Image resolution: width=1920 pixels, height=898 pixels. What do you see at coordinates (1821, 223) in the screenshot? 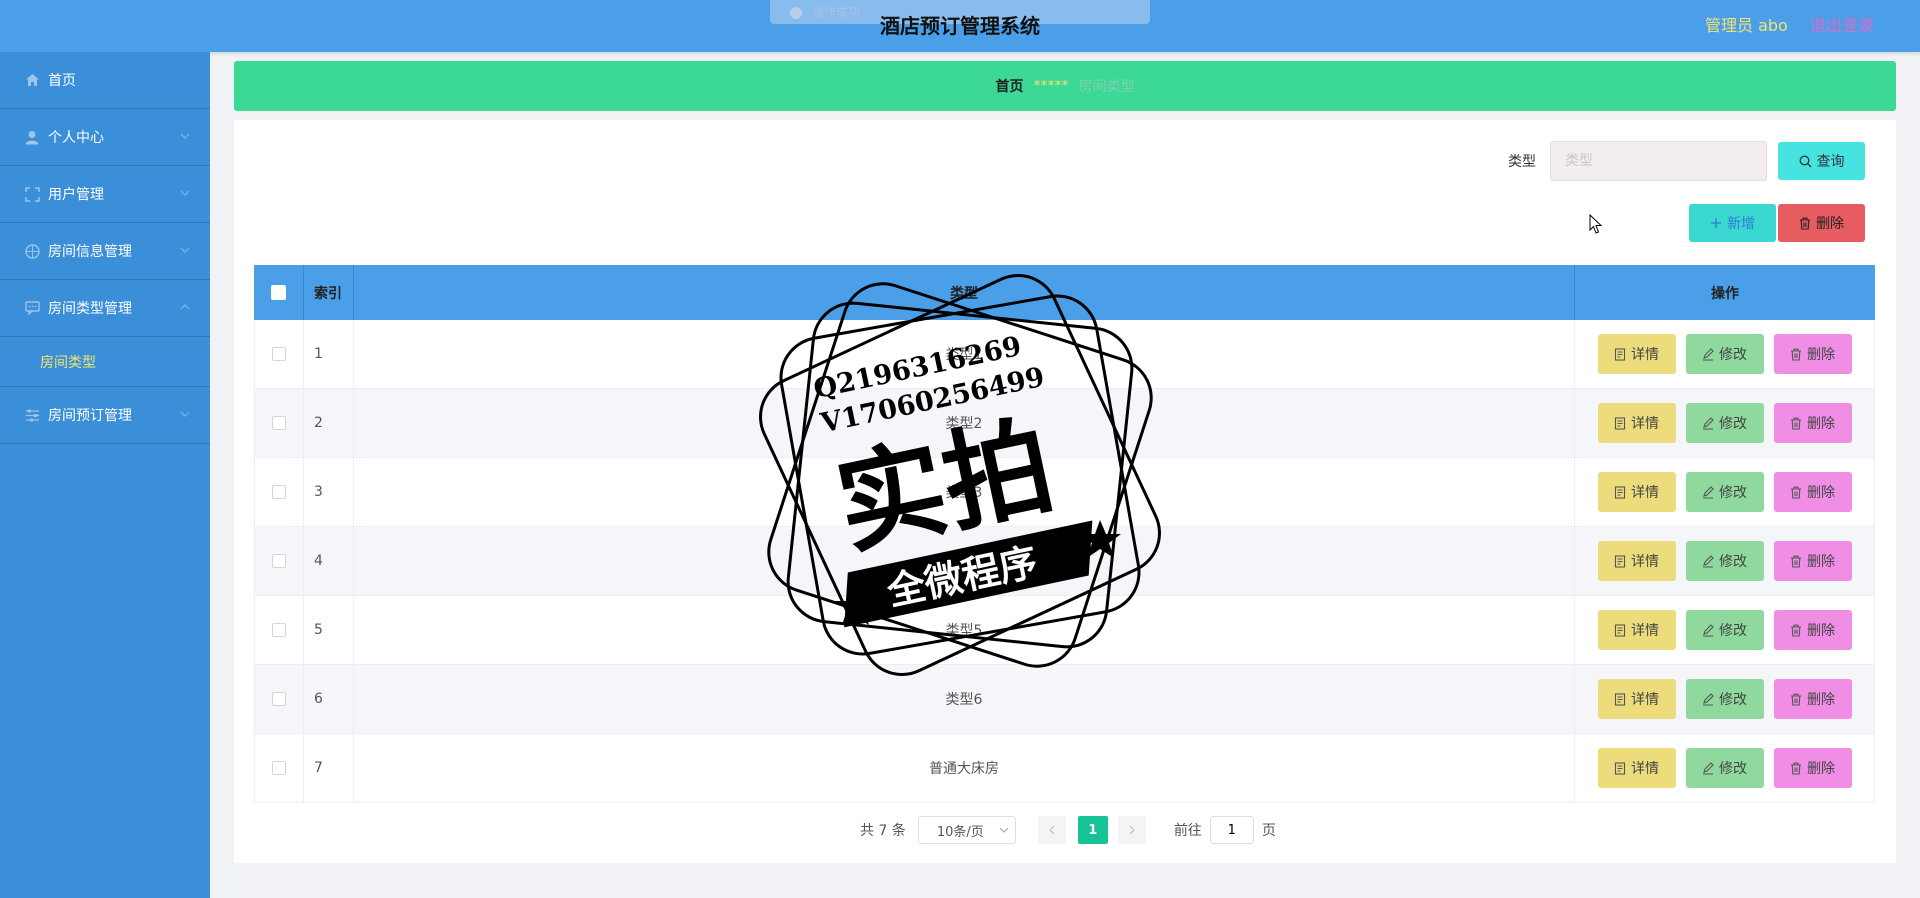
I see `batch-delete-button: 删除` at bounding box center [1821, 223].